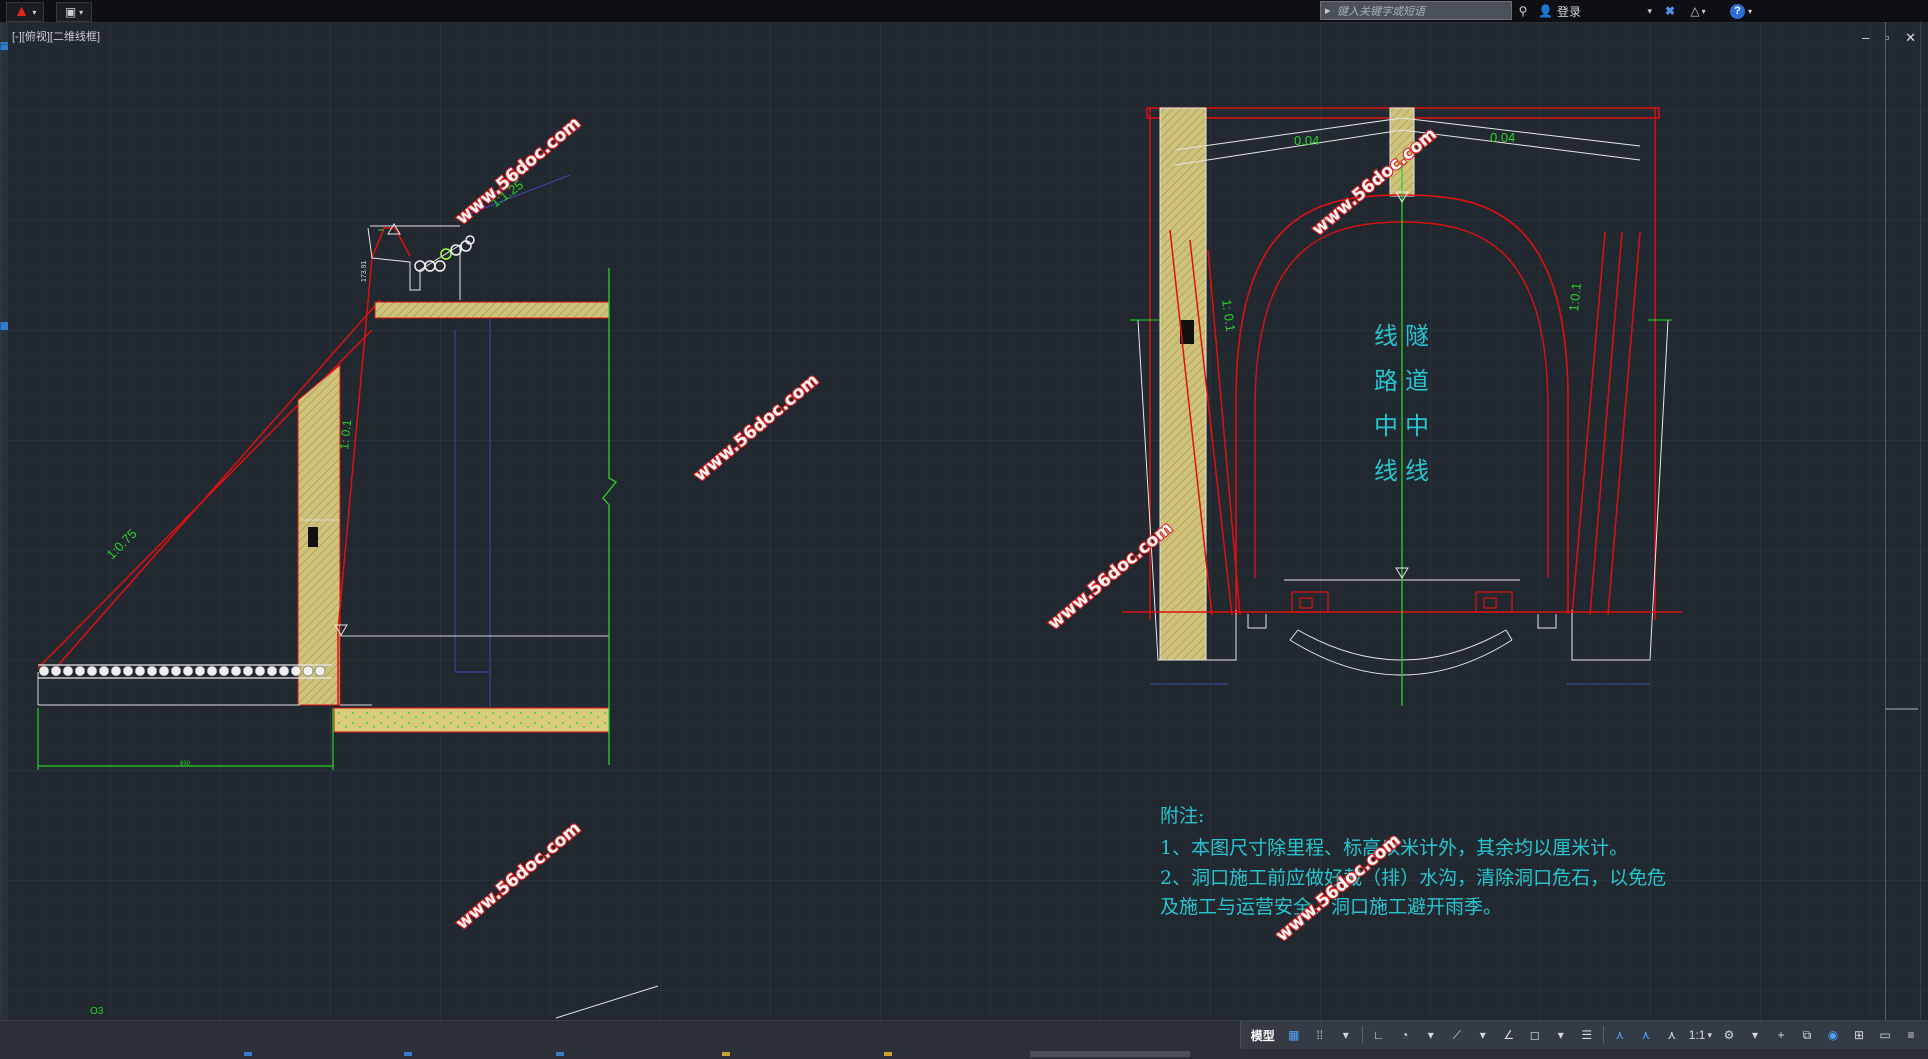 This screenshot has width=1928, height=1059. I want to click on ortho-toggle: ∟, so click(1379, 1035).